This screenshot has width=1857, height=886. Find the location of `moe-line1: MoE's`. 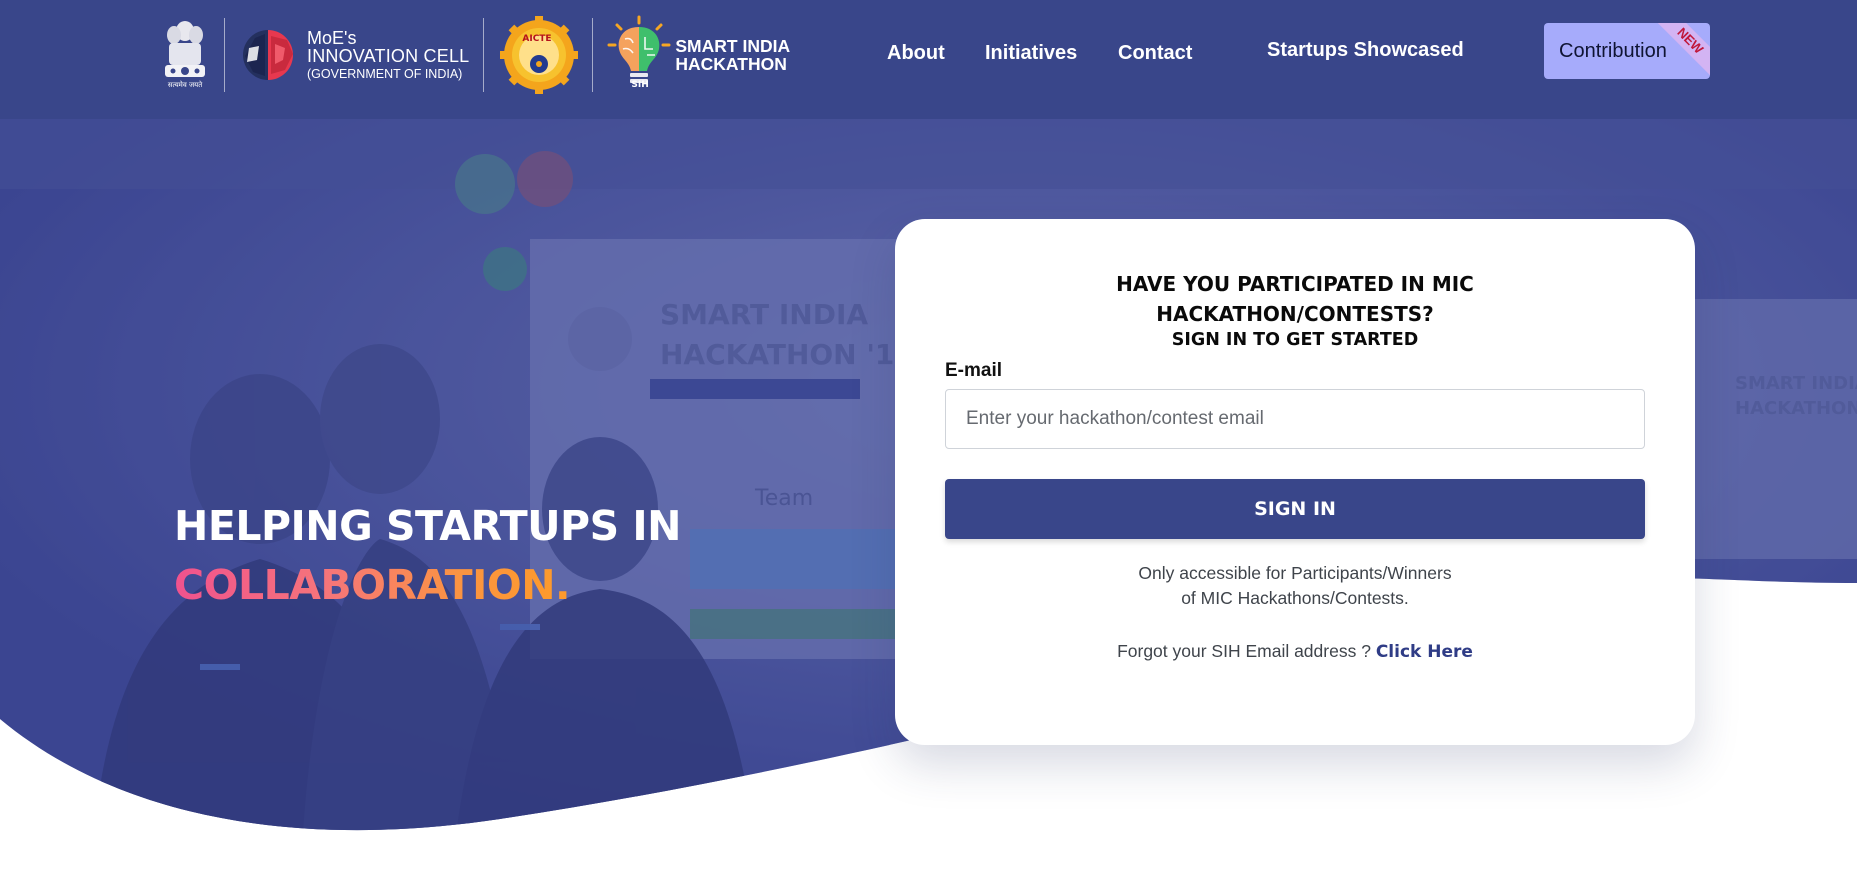

moe-line1: MoE's is located at coordinates (332, 37).